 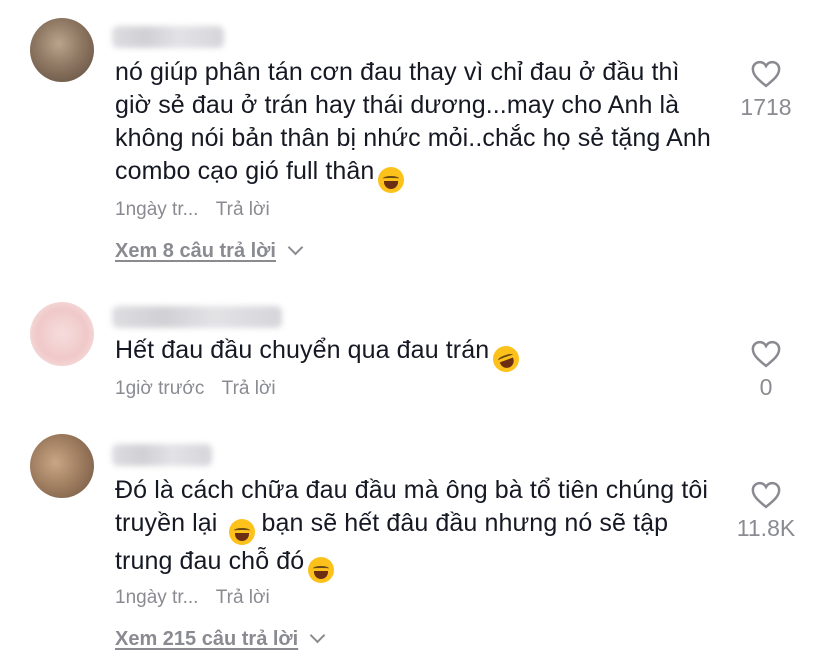 I want to click on rolling-on-floor-laughing-icon: 🤣, so click(x=506, y=359).